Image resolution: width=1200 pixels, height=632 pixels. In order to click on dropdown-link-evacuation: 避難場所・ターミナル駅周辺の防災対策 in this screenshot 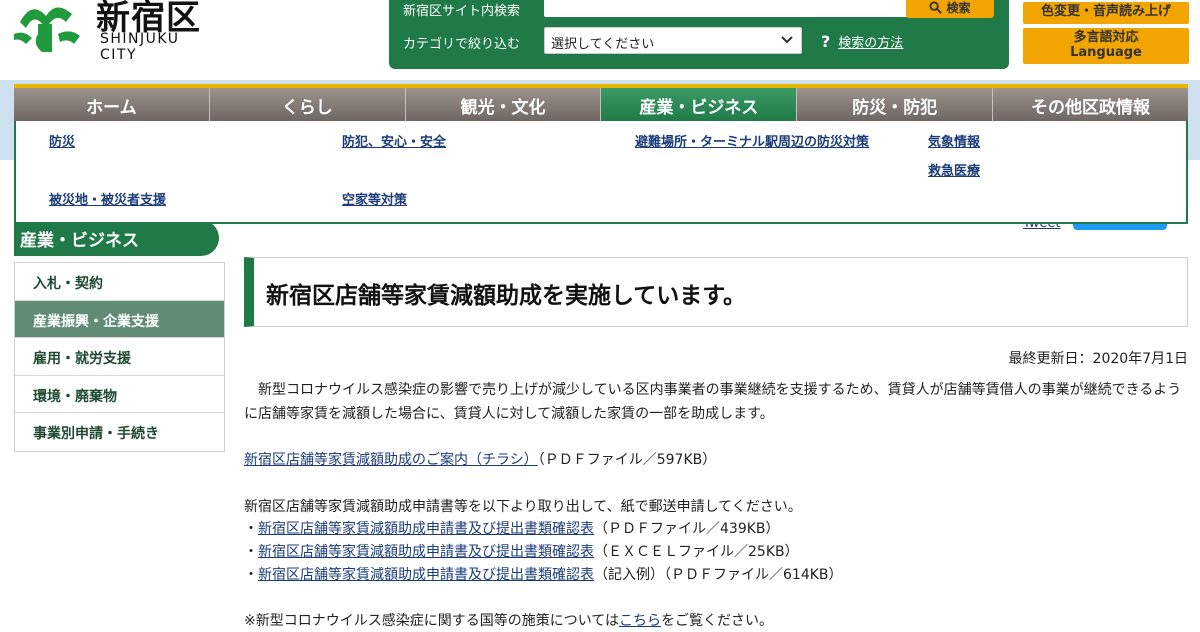, I will do `click(757, 143)`.